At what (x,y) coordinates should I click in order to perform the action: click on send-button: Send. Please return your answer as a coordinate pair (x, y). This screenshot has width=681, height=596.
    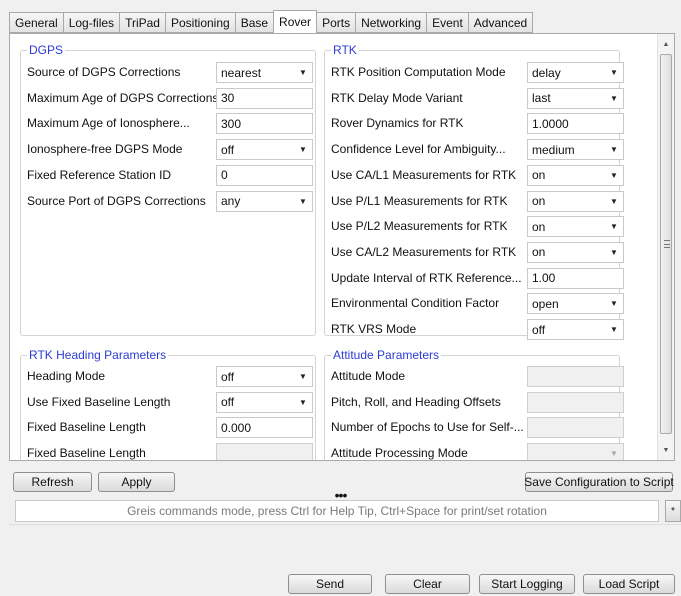
    Looking at the image, I should click on (330, 584).